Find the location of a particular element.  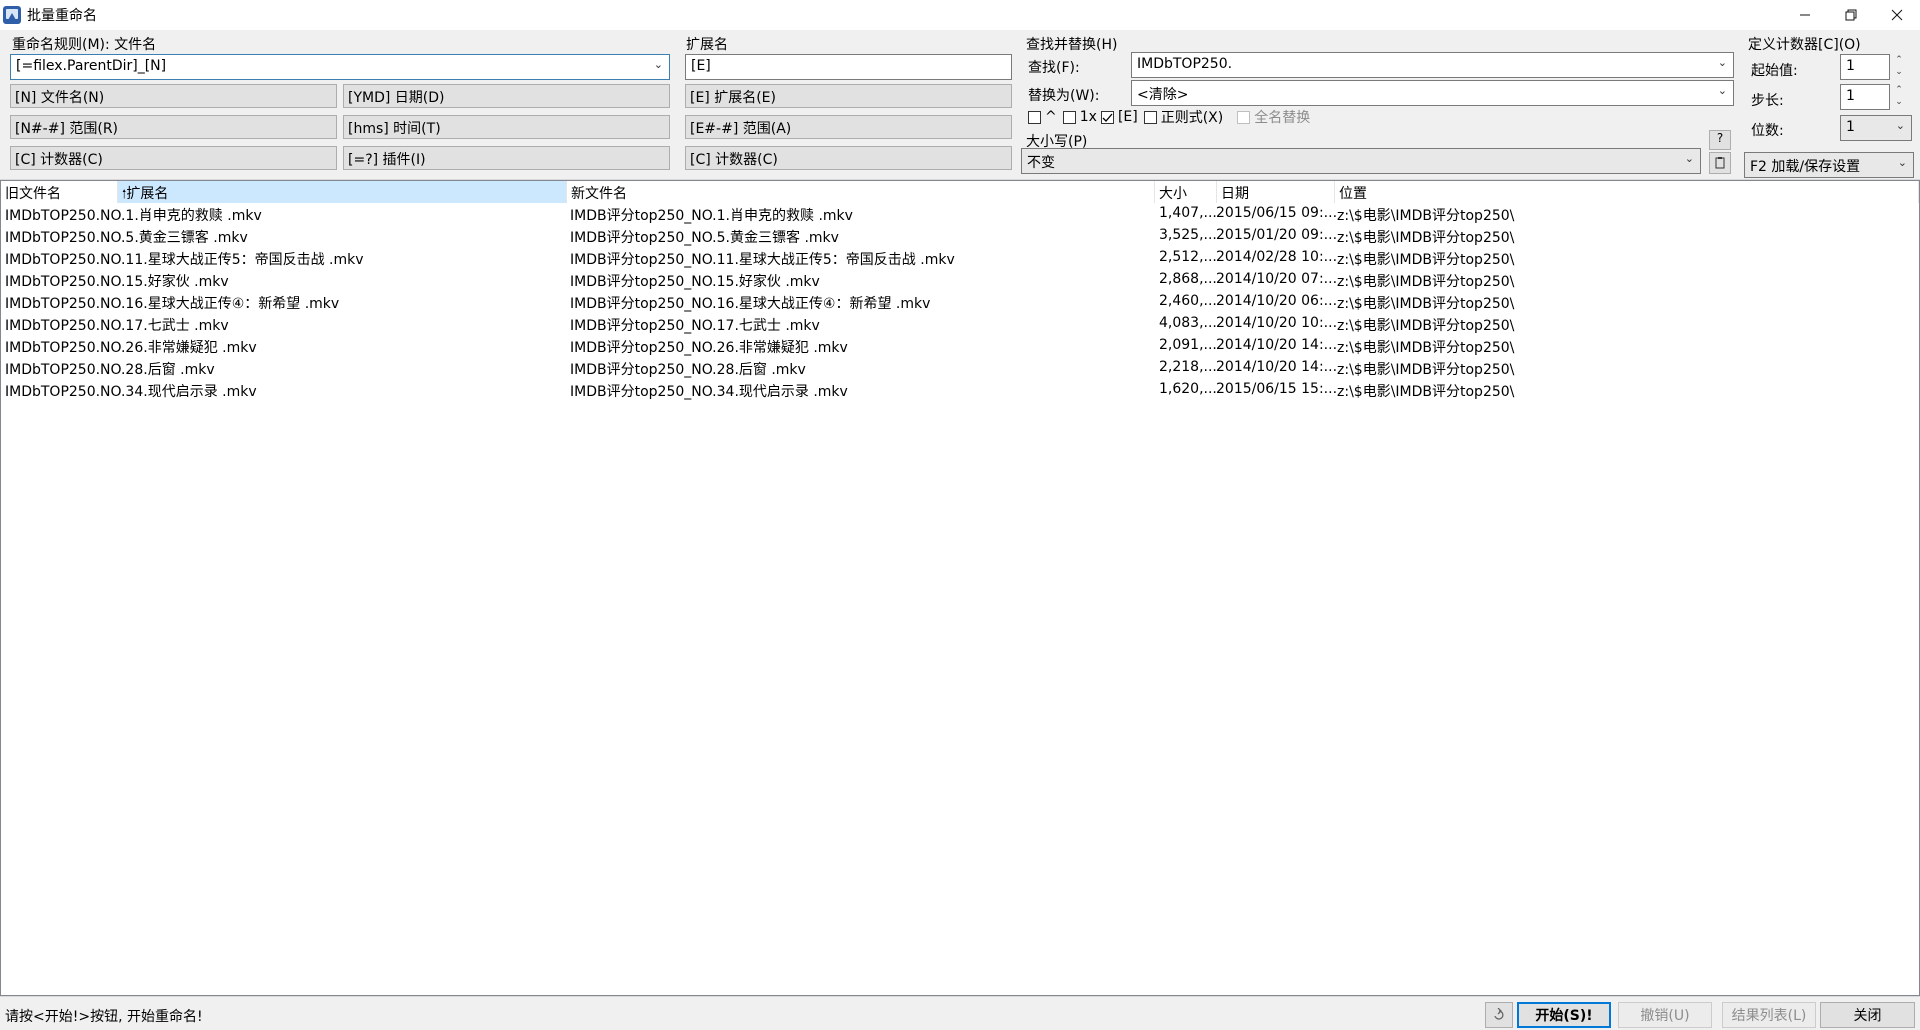

app-icon is located at coordinates (12, 15).